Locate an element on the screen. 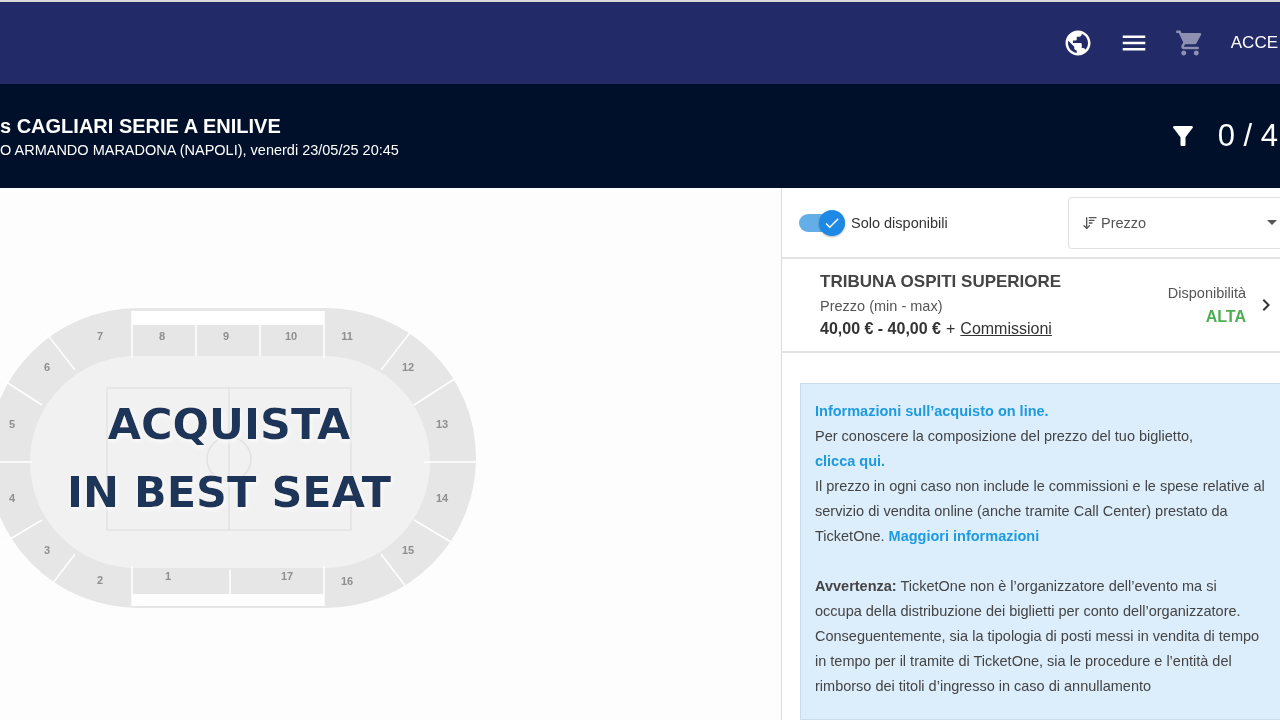  warning-text: Avvertenza: TicketOne non è l’organizzatore dell’evento ma si occupa della distribuzione dei biglietti per conto dell’organizzatore. Conseguentemente, sia la tipologia di posti messi in vendita di tempo in tempo per il tramite di TicketOne, sia le procedure e l’entità del rimborso dei titoli d’ingresso in caso di annullamento is located at coordinates (1038, 636).